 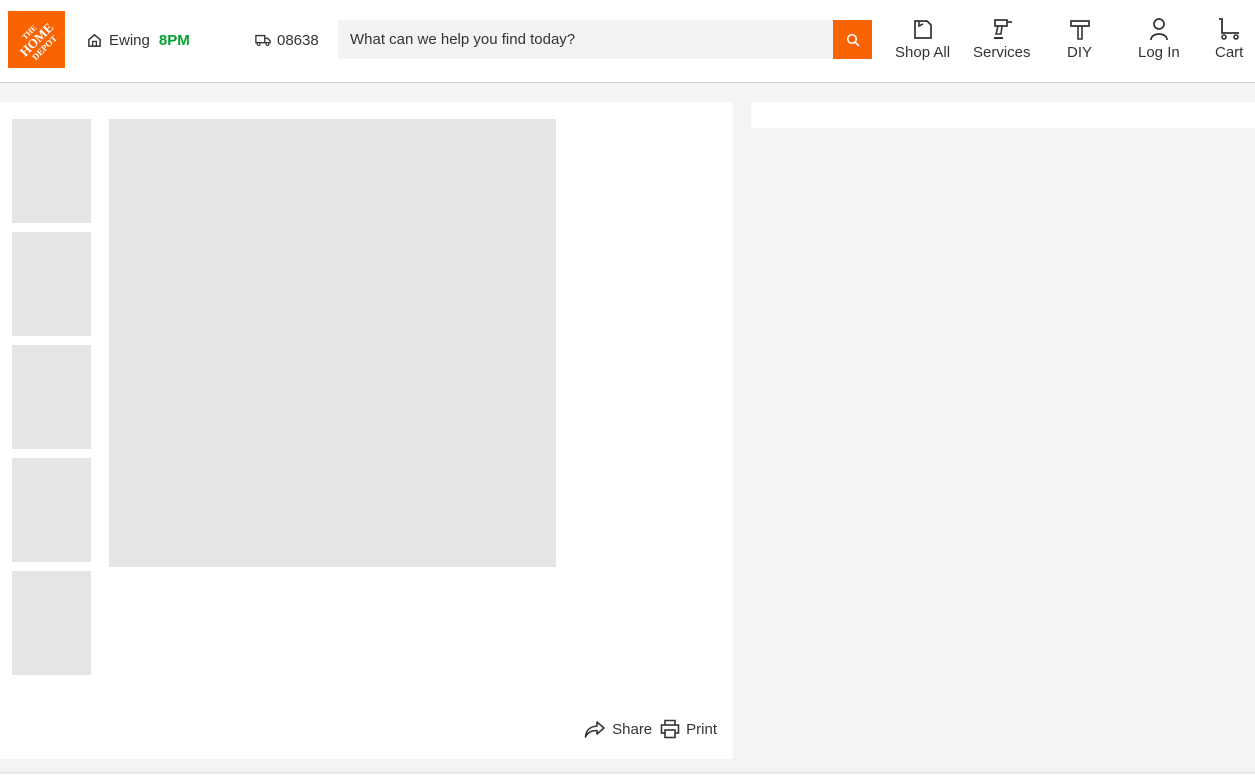 I want to click on store-icon, so click(x=94, y=40).